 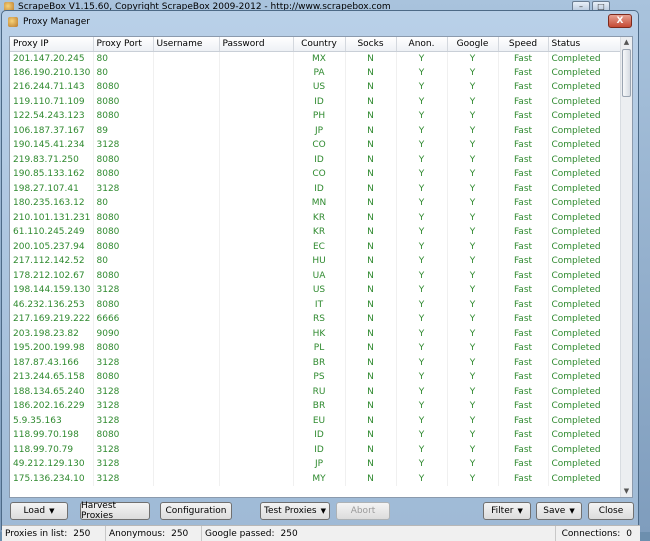 I want to click on col-header: Anon., so click(x=422, y=44).